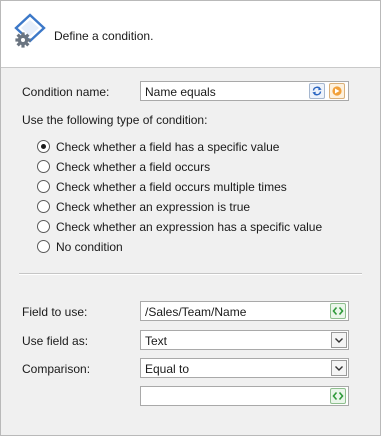 The width and height of the screenshot is (381, 436). Describe the element at coordinates (89, 247) in the screenshot. I see `radio-label: No condition` at that location.